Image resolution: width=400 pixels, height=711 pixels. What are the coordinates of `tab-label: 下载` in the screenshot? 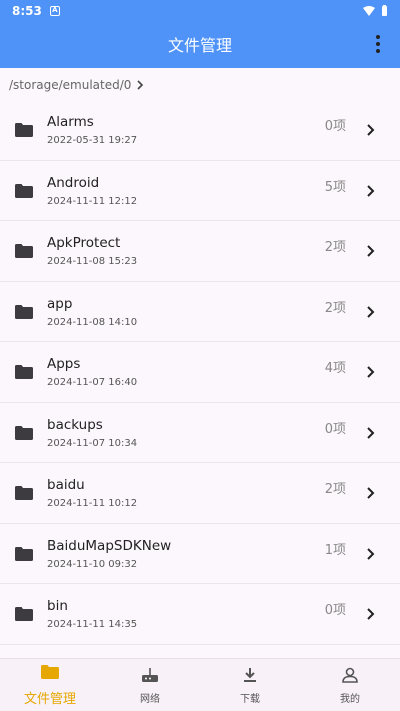 It's located at (250, 699).